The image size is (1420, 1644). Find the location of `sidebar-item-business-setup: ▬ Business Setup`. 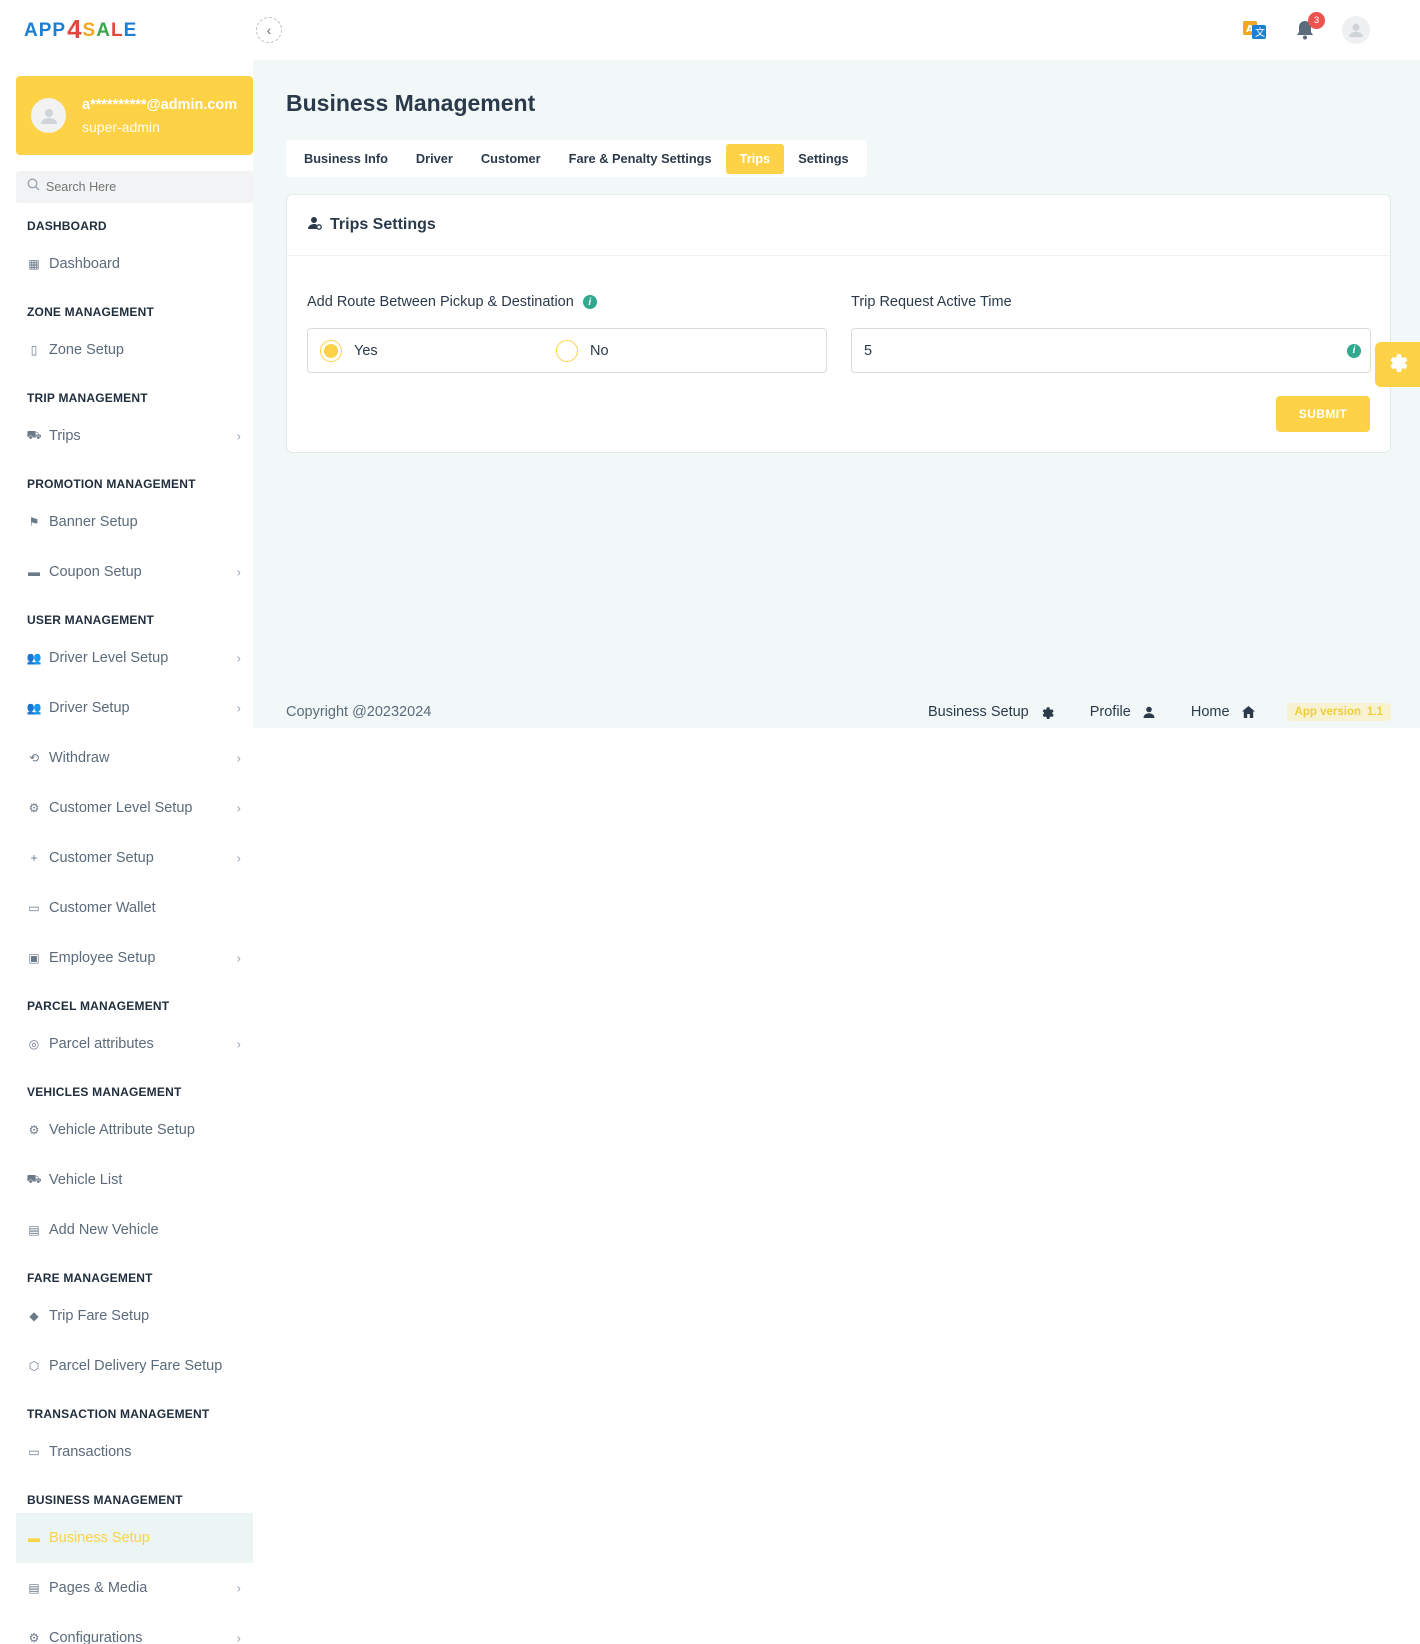

sidebar-item-business-setup: ▬ Business Setup is located at coordinates (134, 1538).